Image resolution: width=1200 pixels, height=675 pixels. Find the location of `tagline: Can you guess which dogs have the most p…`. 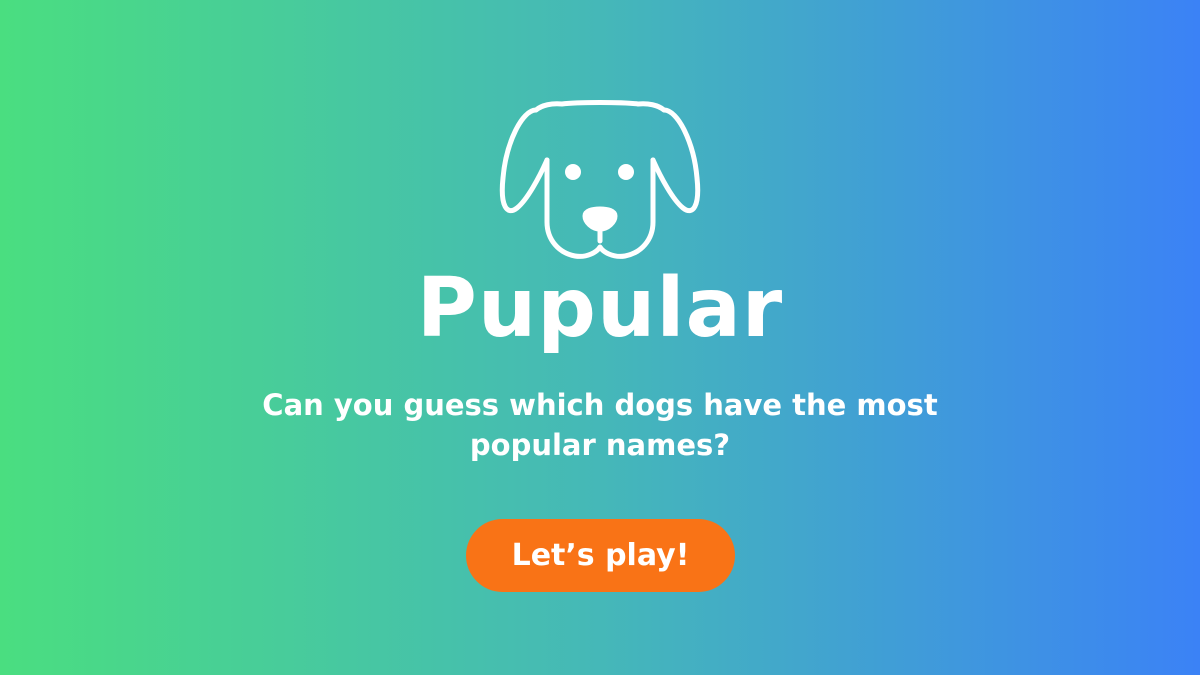

tagline: Can you guess which dogs have the most p… is located at coordinates (600, 425).